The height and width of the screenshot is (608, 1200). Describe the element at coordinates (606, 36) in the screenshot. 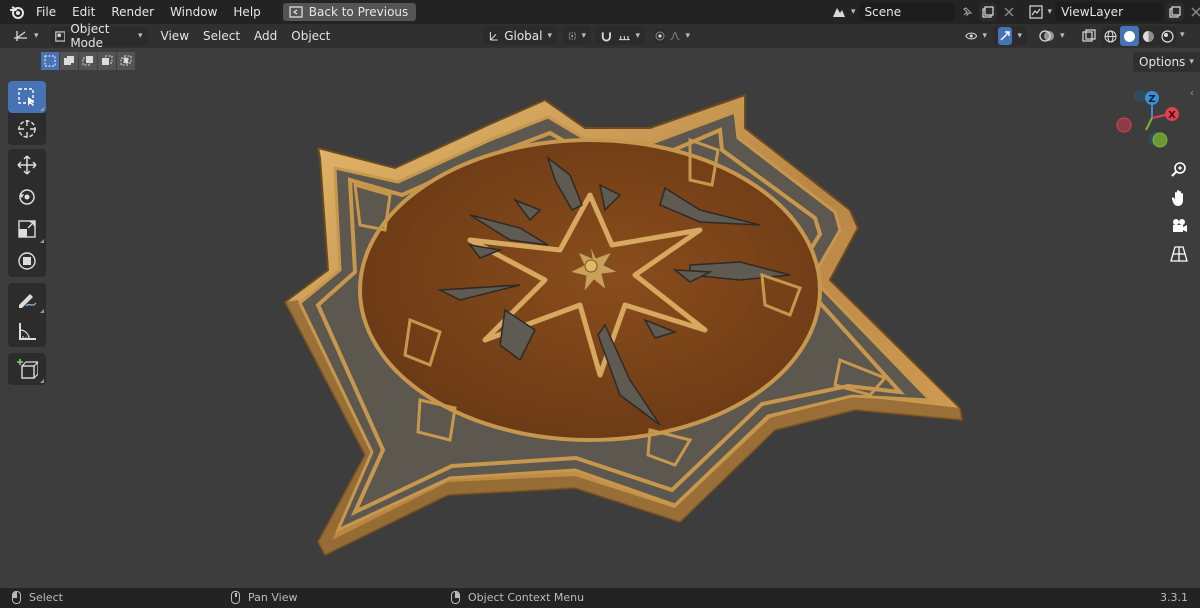

I see `snap-magnet-icon` at that location.